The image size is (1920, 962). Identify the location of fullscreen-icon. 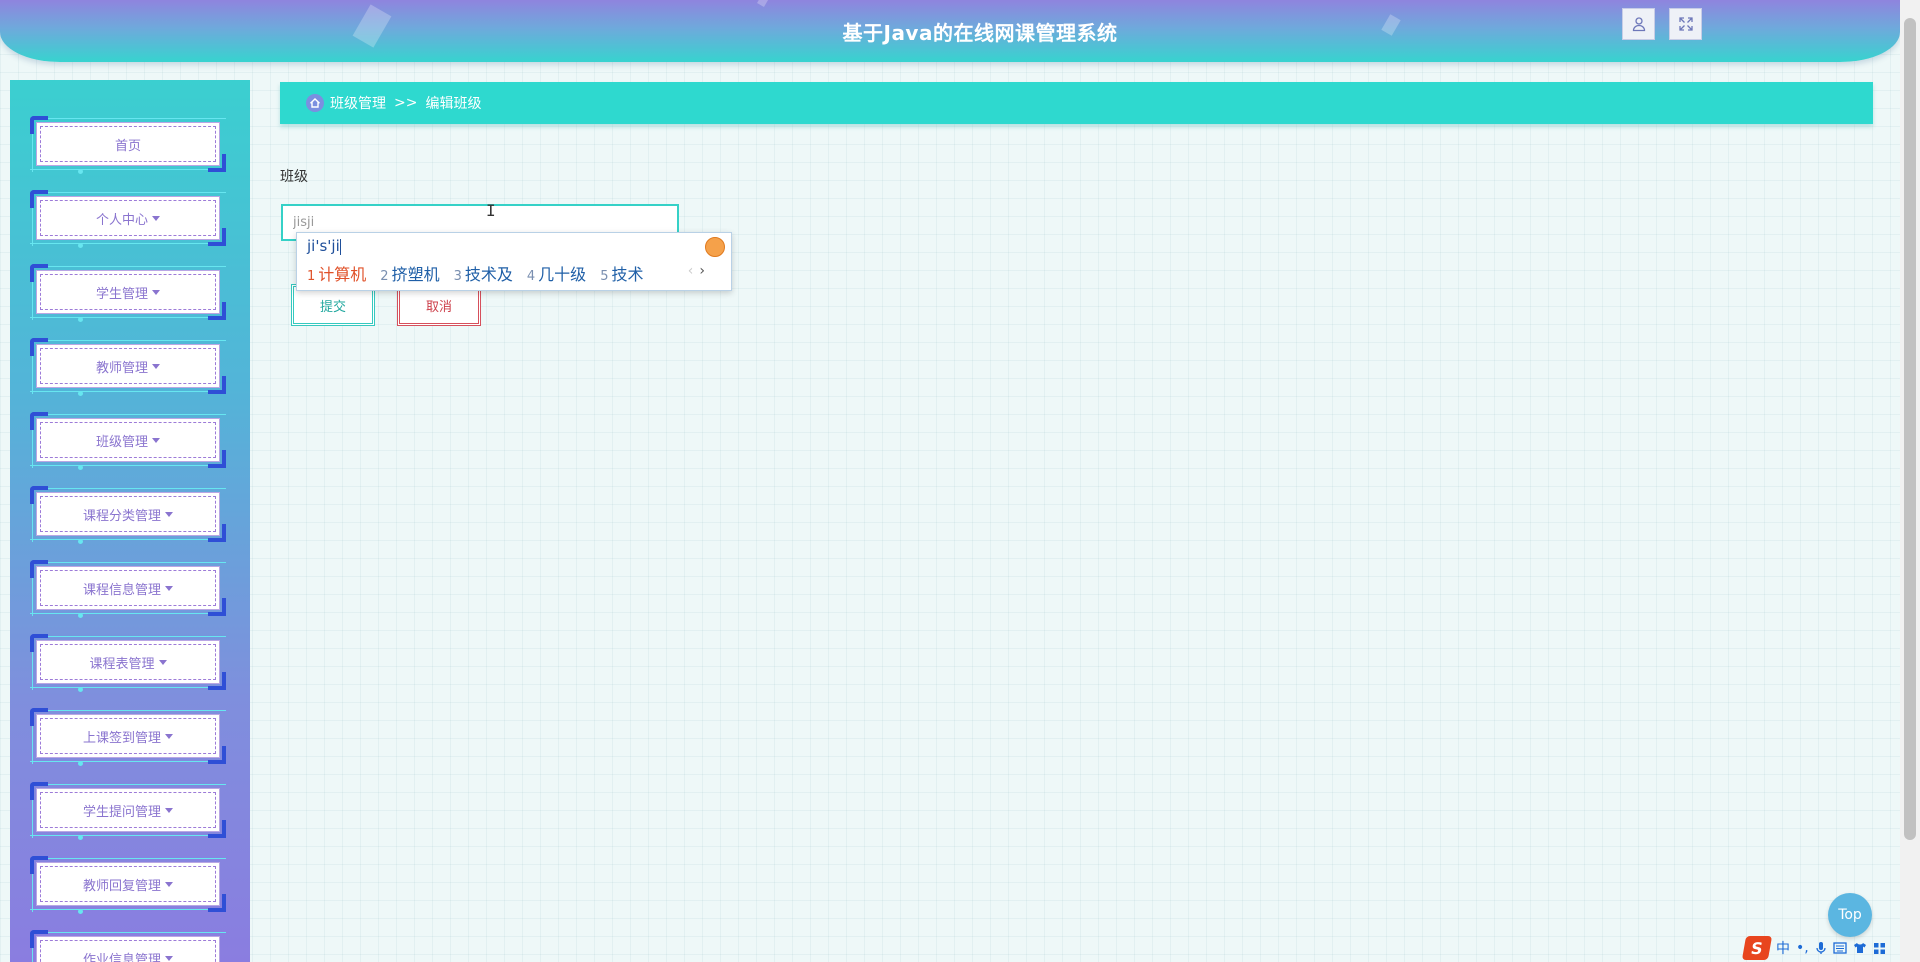
(1685, 24).